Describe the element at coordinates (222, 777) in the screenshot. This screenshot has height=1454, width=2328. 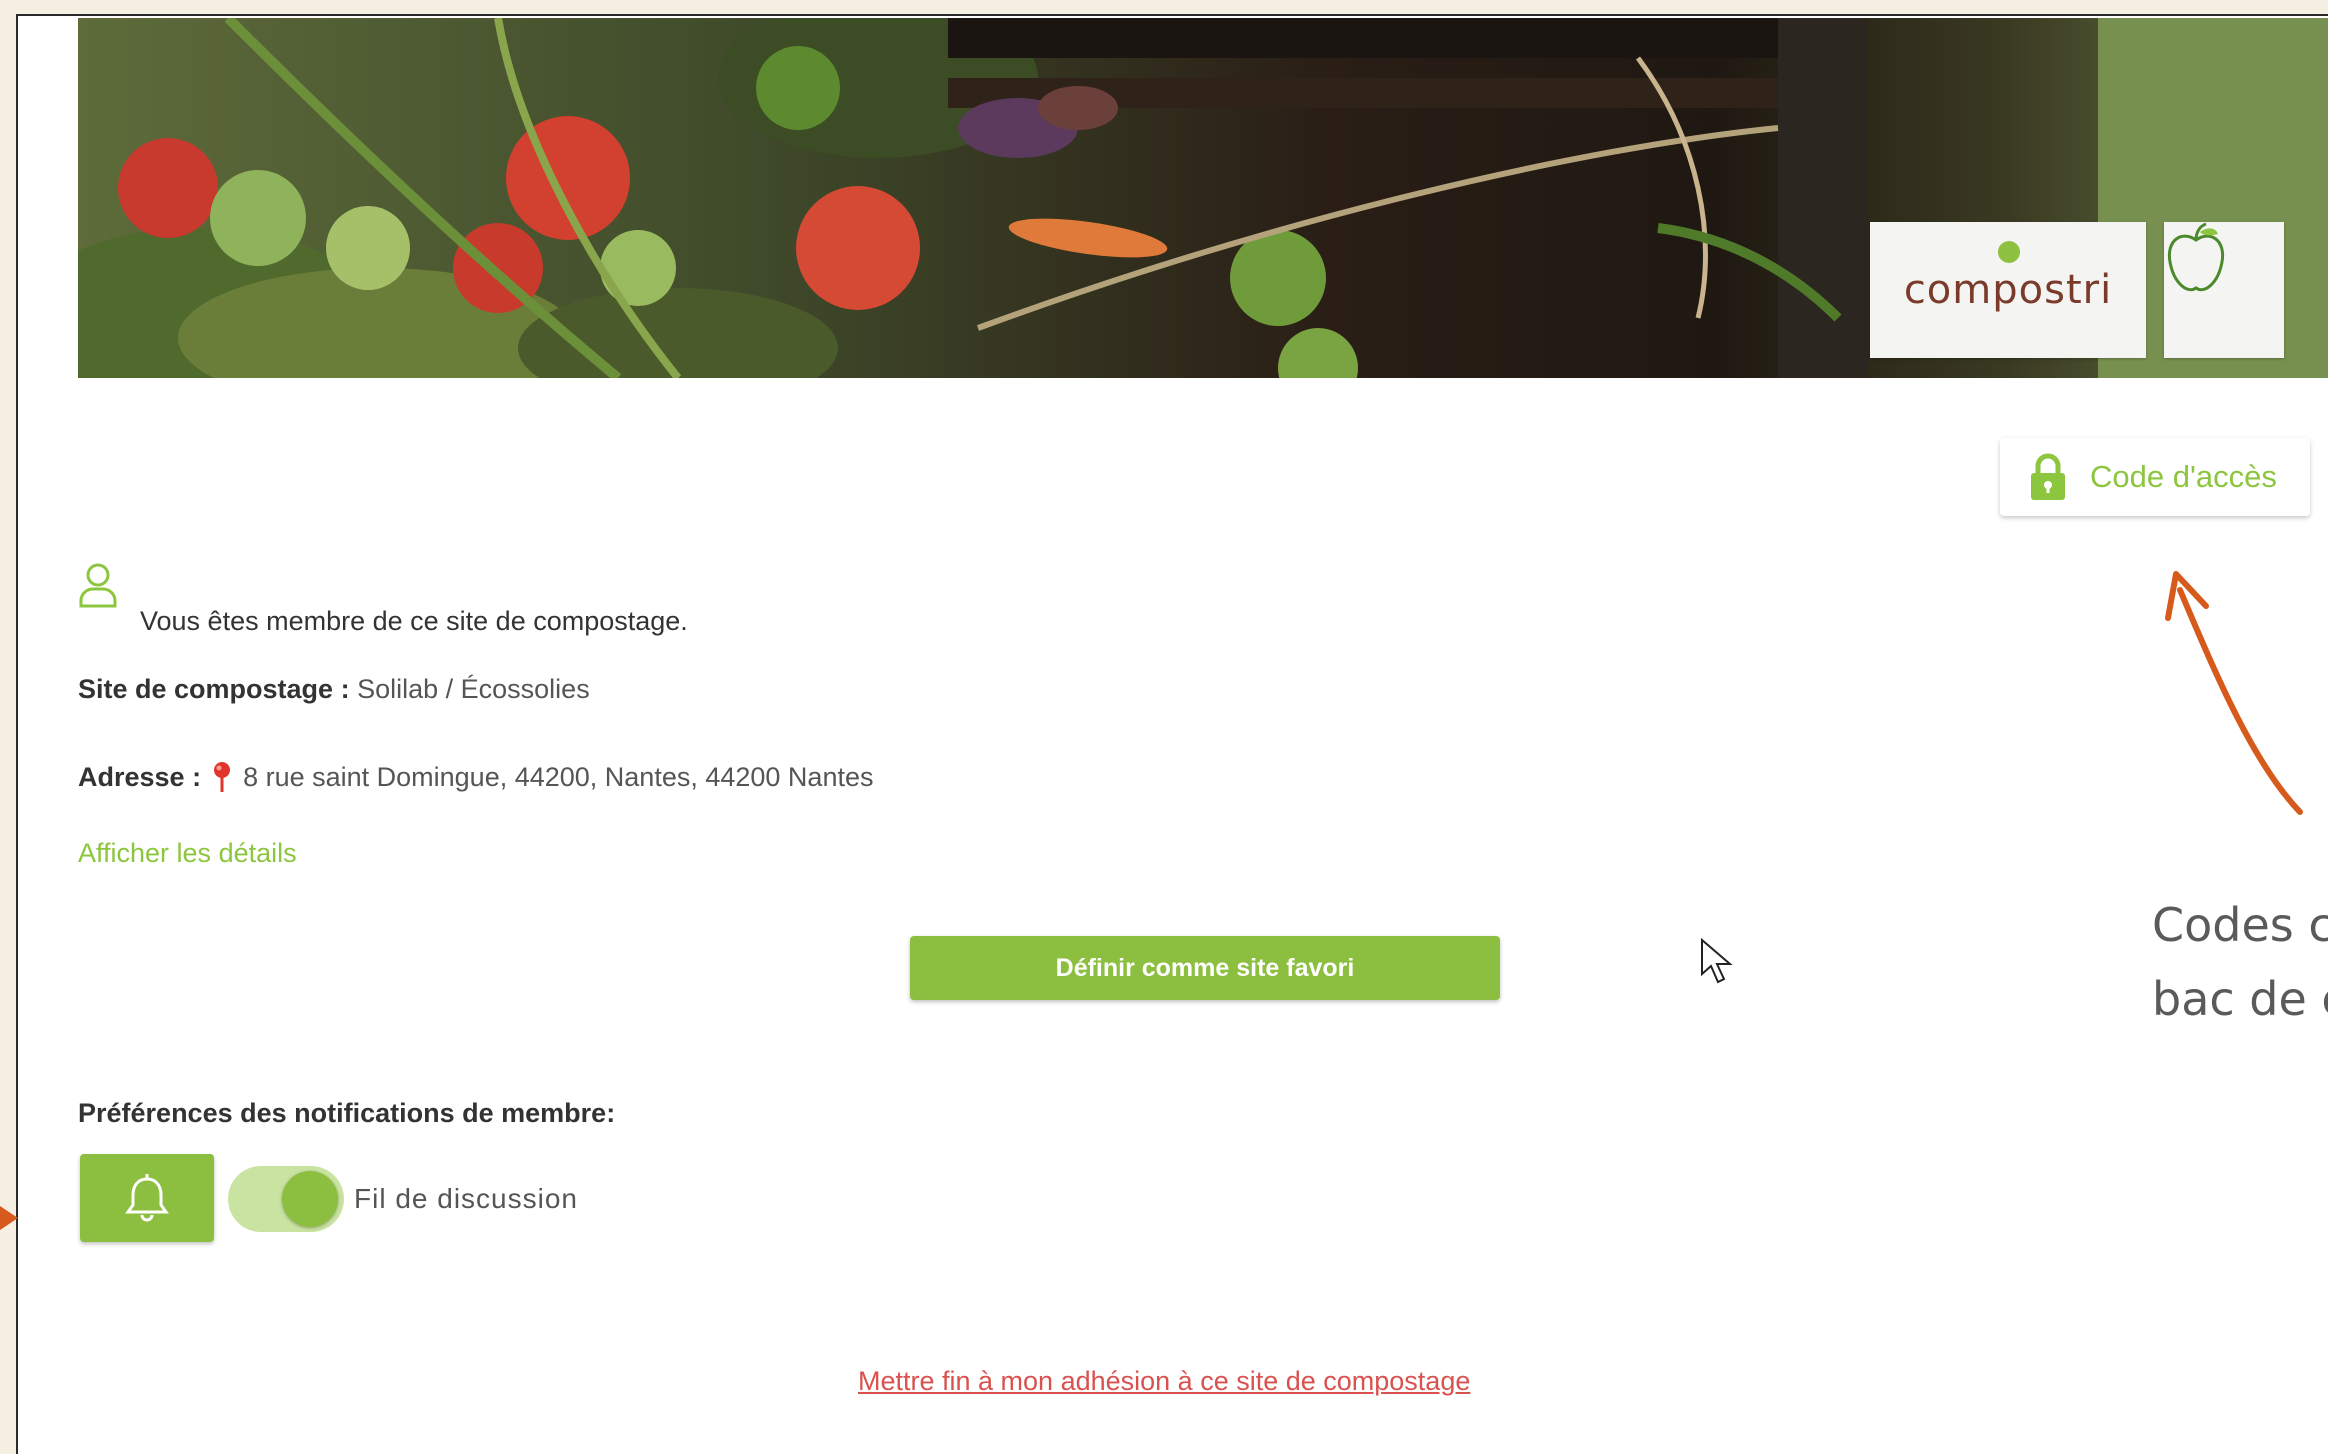
I see `map-pin-icon` at that location.